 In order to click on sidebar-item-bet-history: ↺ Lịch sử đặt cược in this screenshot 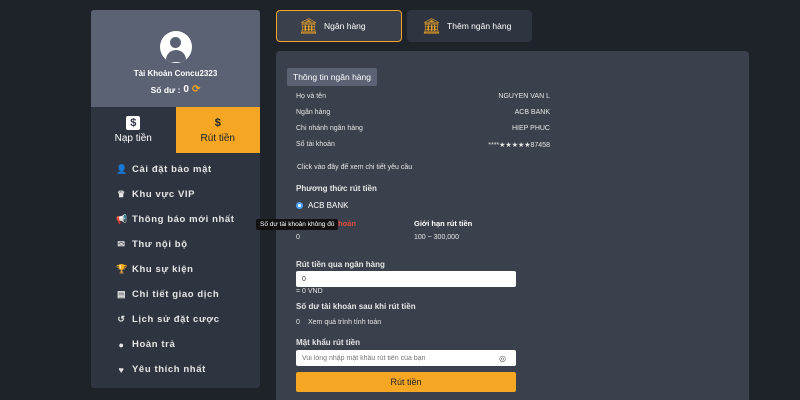, I will do `click(175, 319)`.